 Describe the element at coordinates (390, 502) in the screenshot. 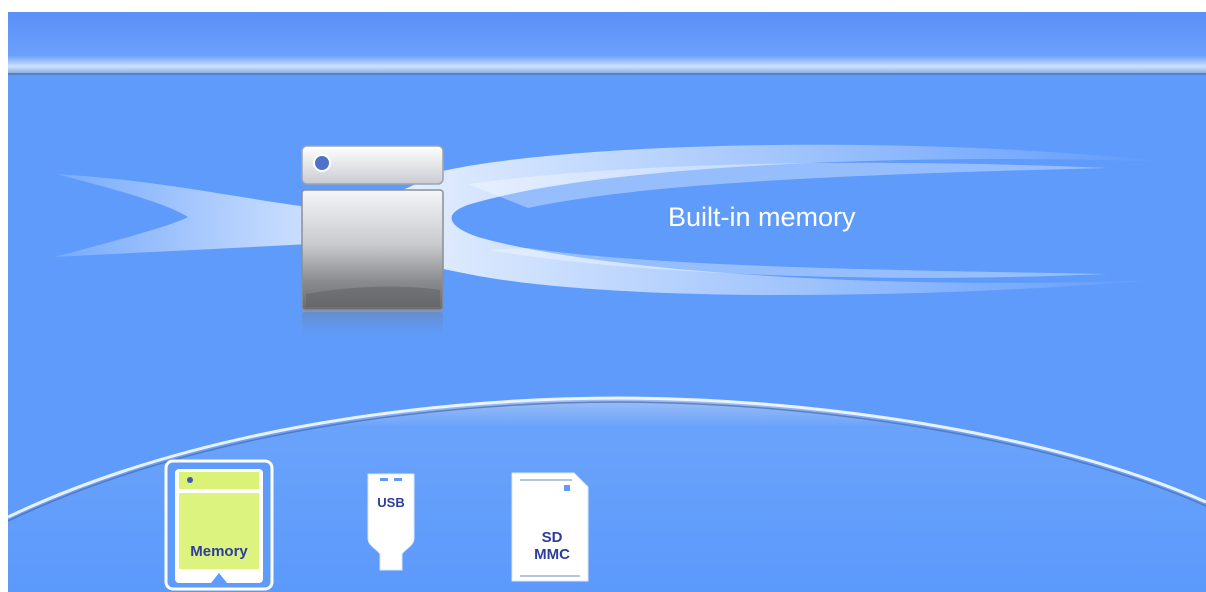

I see `source-usb-label: USB` at that location.